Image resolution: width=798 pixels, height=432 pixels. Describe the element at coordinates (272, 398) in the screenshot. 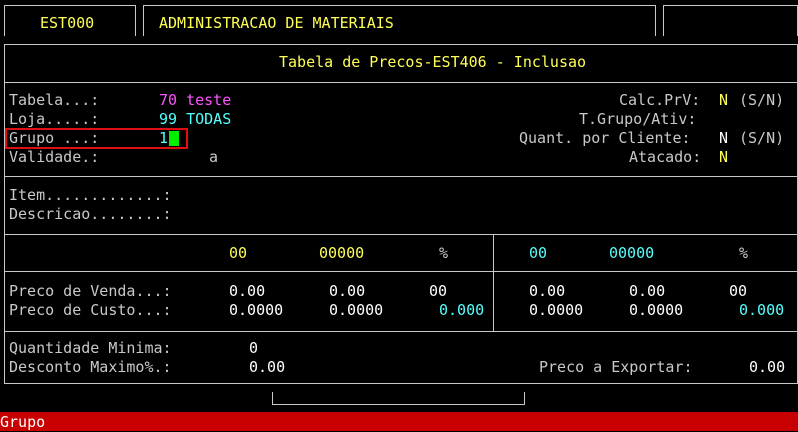

I see `bracket-left` at that location.